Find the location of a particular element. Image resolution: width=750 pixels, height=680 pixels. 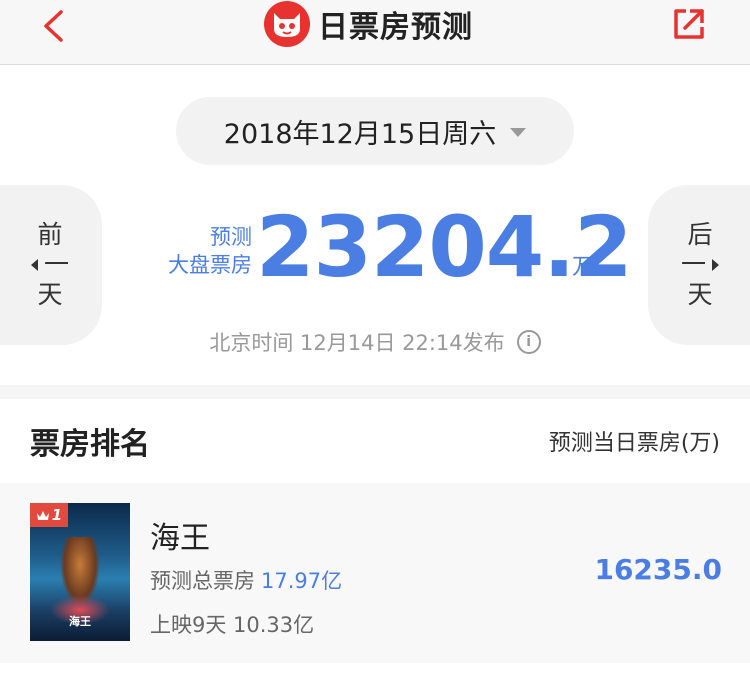

info-icon: i is located at coordinates (528, 342).